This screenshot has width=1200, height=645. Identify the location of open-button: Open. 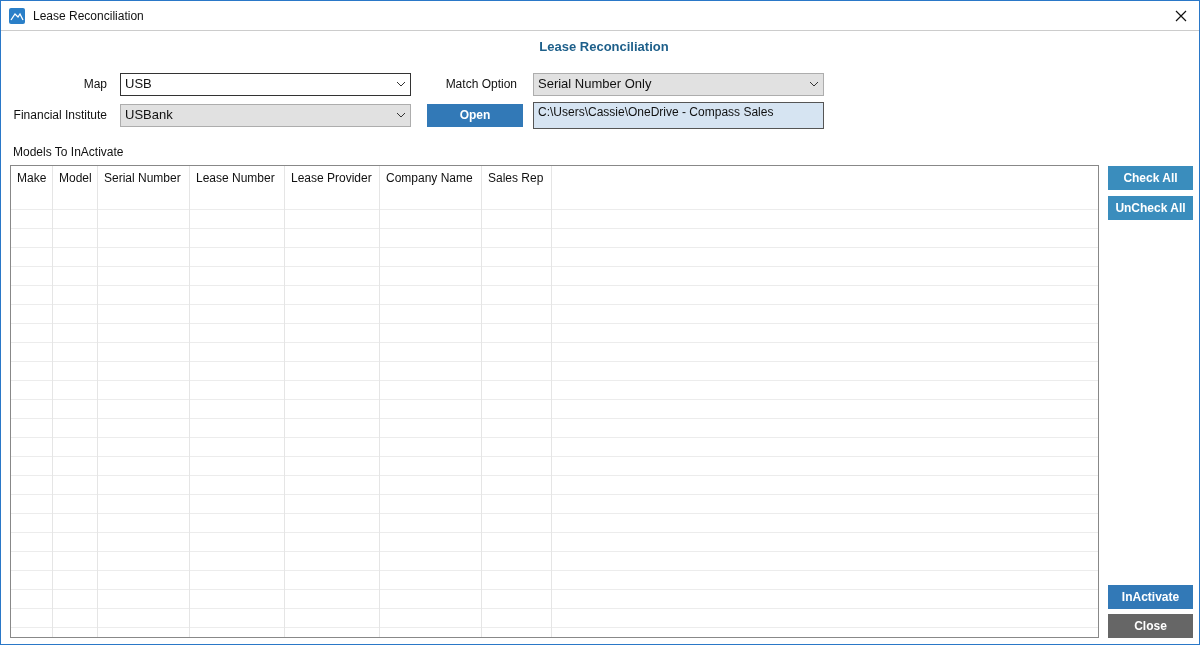
(475, 115).